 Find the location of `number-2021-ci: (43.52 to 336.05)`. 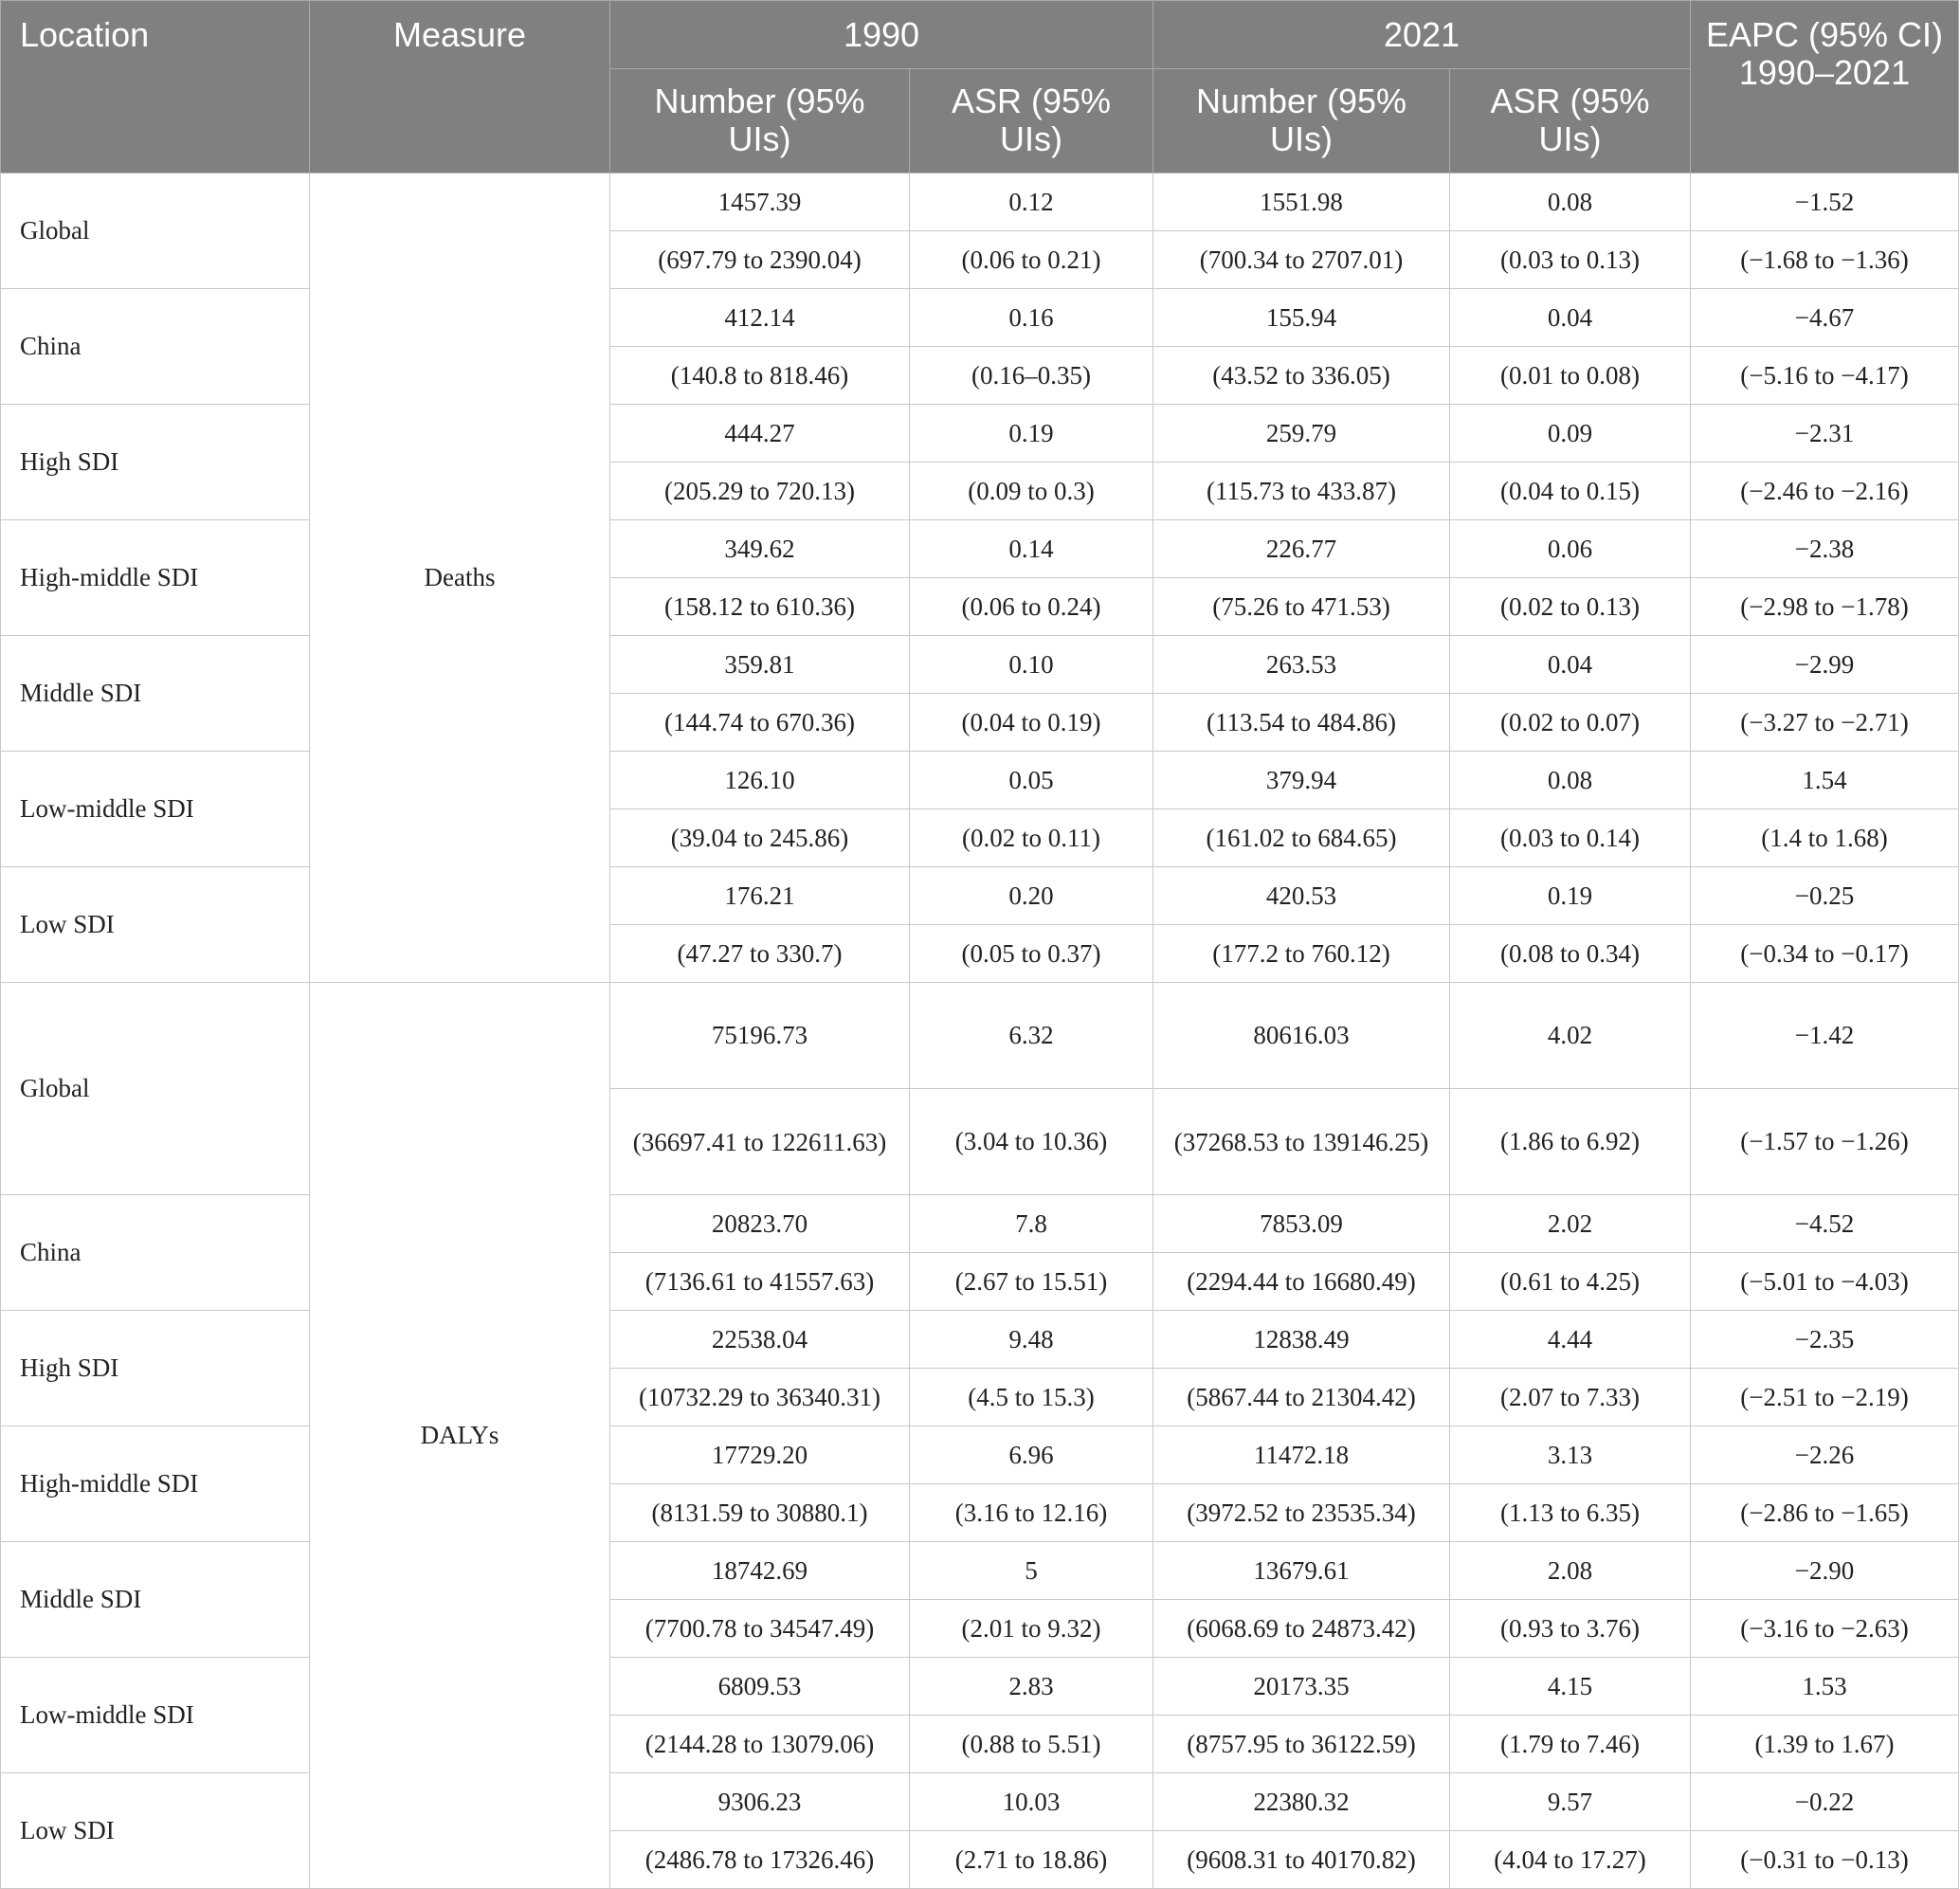

number-2021-ci: (43.52 to 336.05) is located at coordinates (1301, 375).